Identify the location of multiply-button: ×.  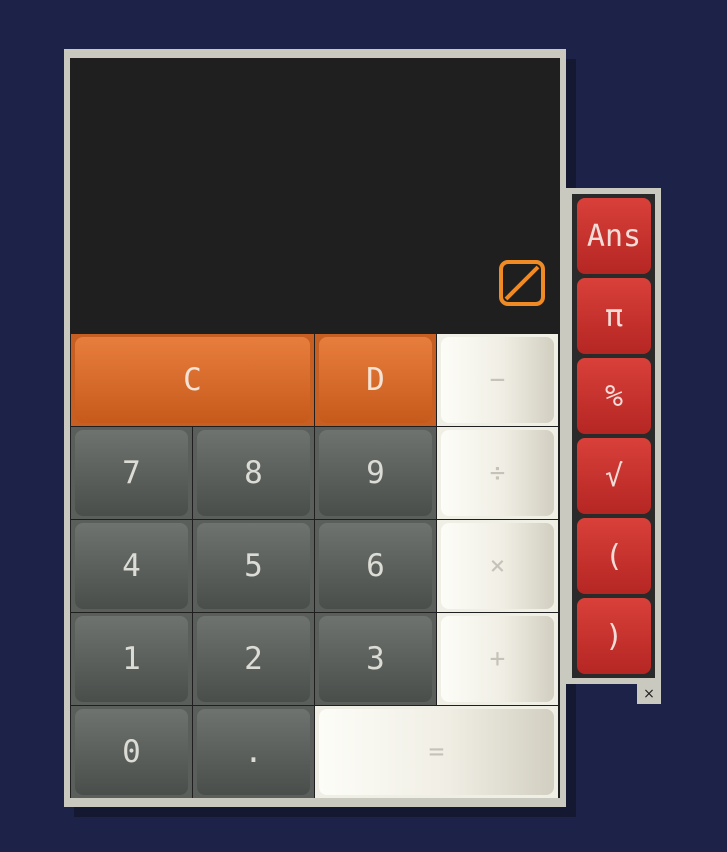
(497, 566).